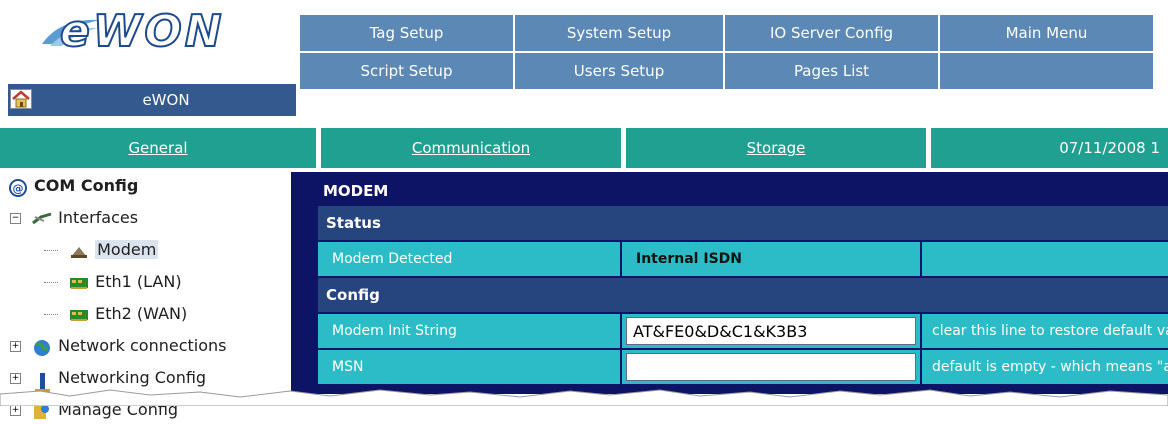 This screenshot has width=1168, height=425. Describe the element at coordinates (1047, 72) in the screenshot. I see `menu-empty` at that location.